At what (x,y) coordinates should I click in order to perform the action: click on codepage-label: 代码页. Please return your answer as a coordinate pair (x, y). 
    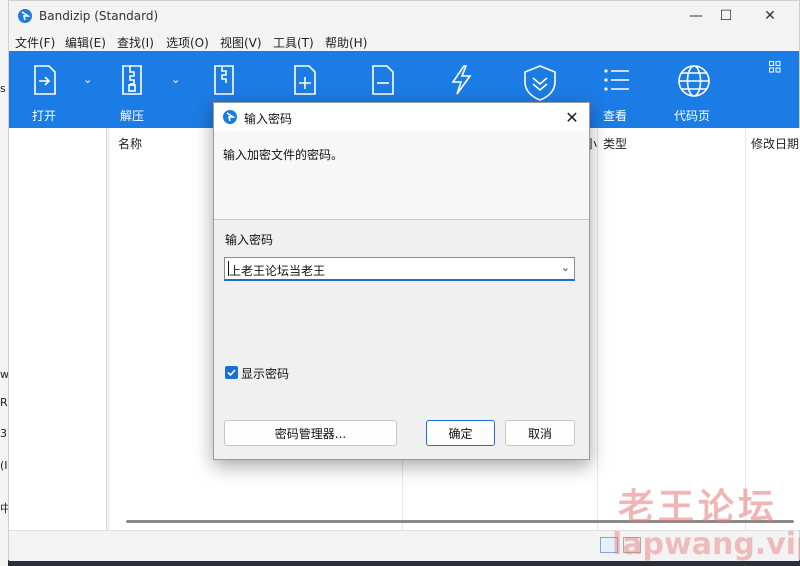
    Looking at the image, I should click on (692, 116).